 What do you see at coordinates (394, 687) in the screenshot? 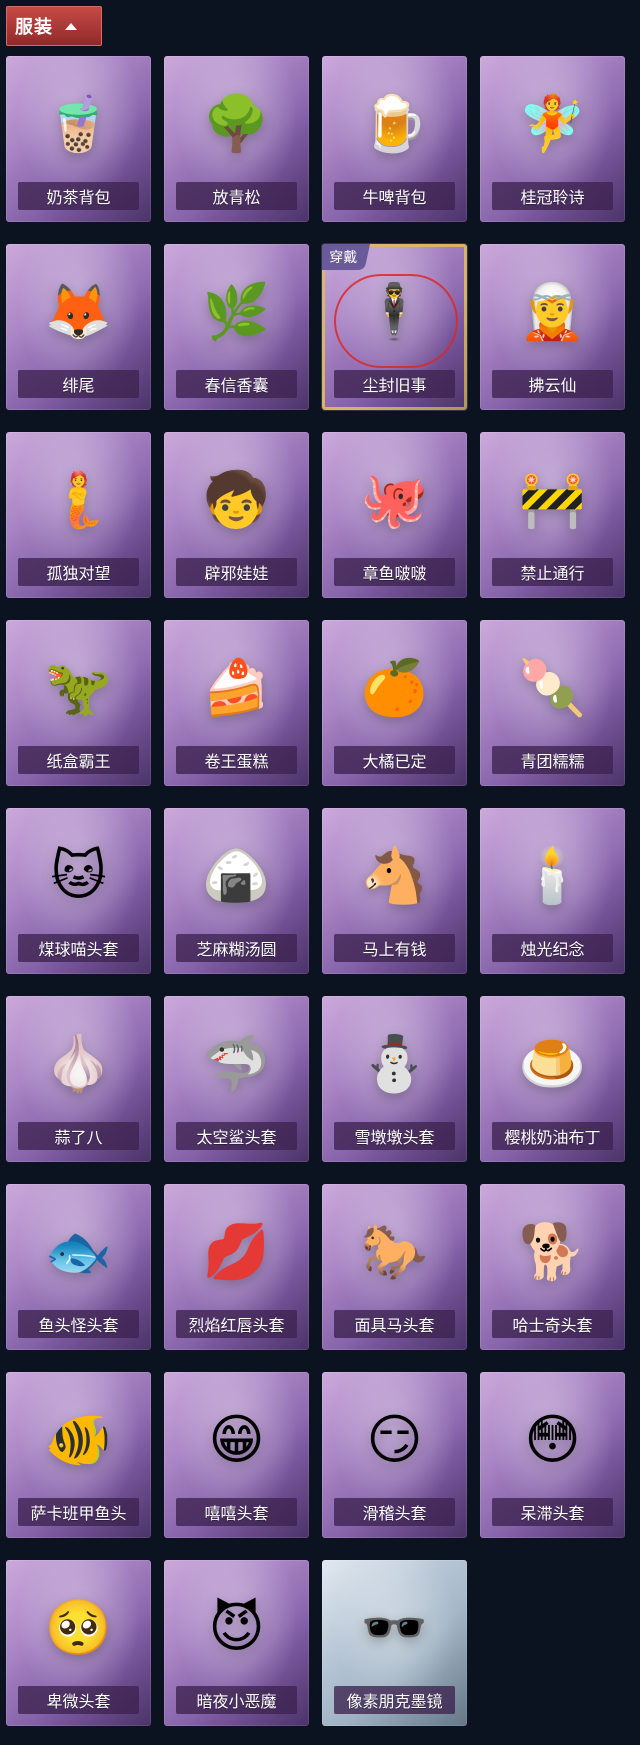
I see `costume-thumbnail: 🍊` at bounding box center [394, 687].